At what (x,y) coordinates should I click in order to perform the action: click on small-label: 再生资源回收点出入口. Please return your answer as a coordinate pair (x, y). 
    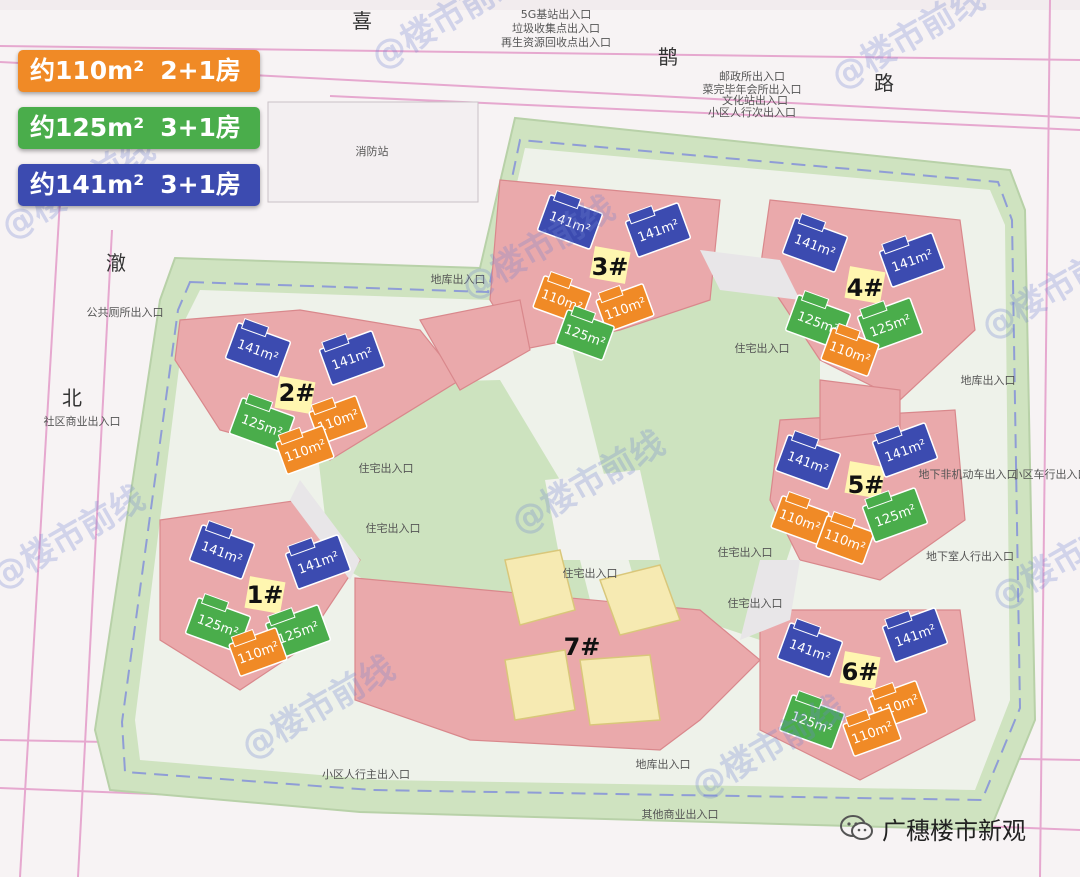
    Looking at the image, I should click on (556, 42).